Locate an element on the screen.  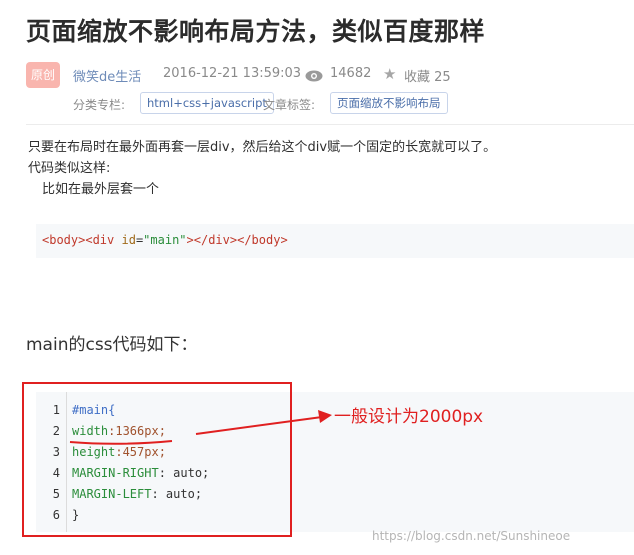
annotation-text: 一般设计为2000px is located at coordinates (409, 417).